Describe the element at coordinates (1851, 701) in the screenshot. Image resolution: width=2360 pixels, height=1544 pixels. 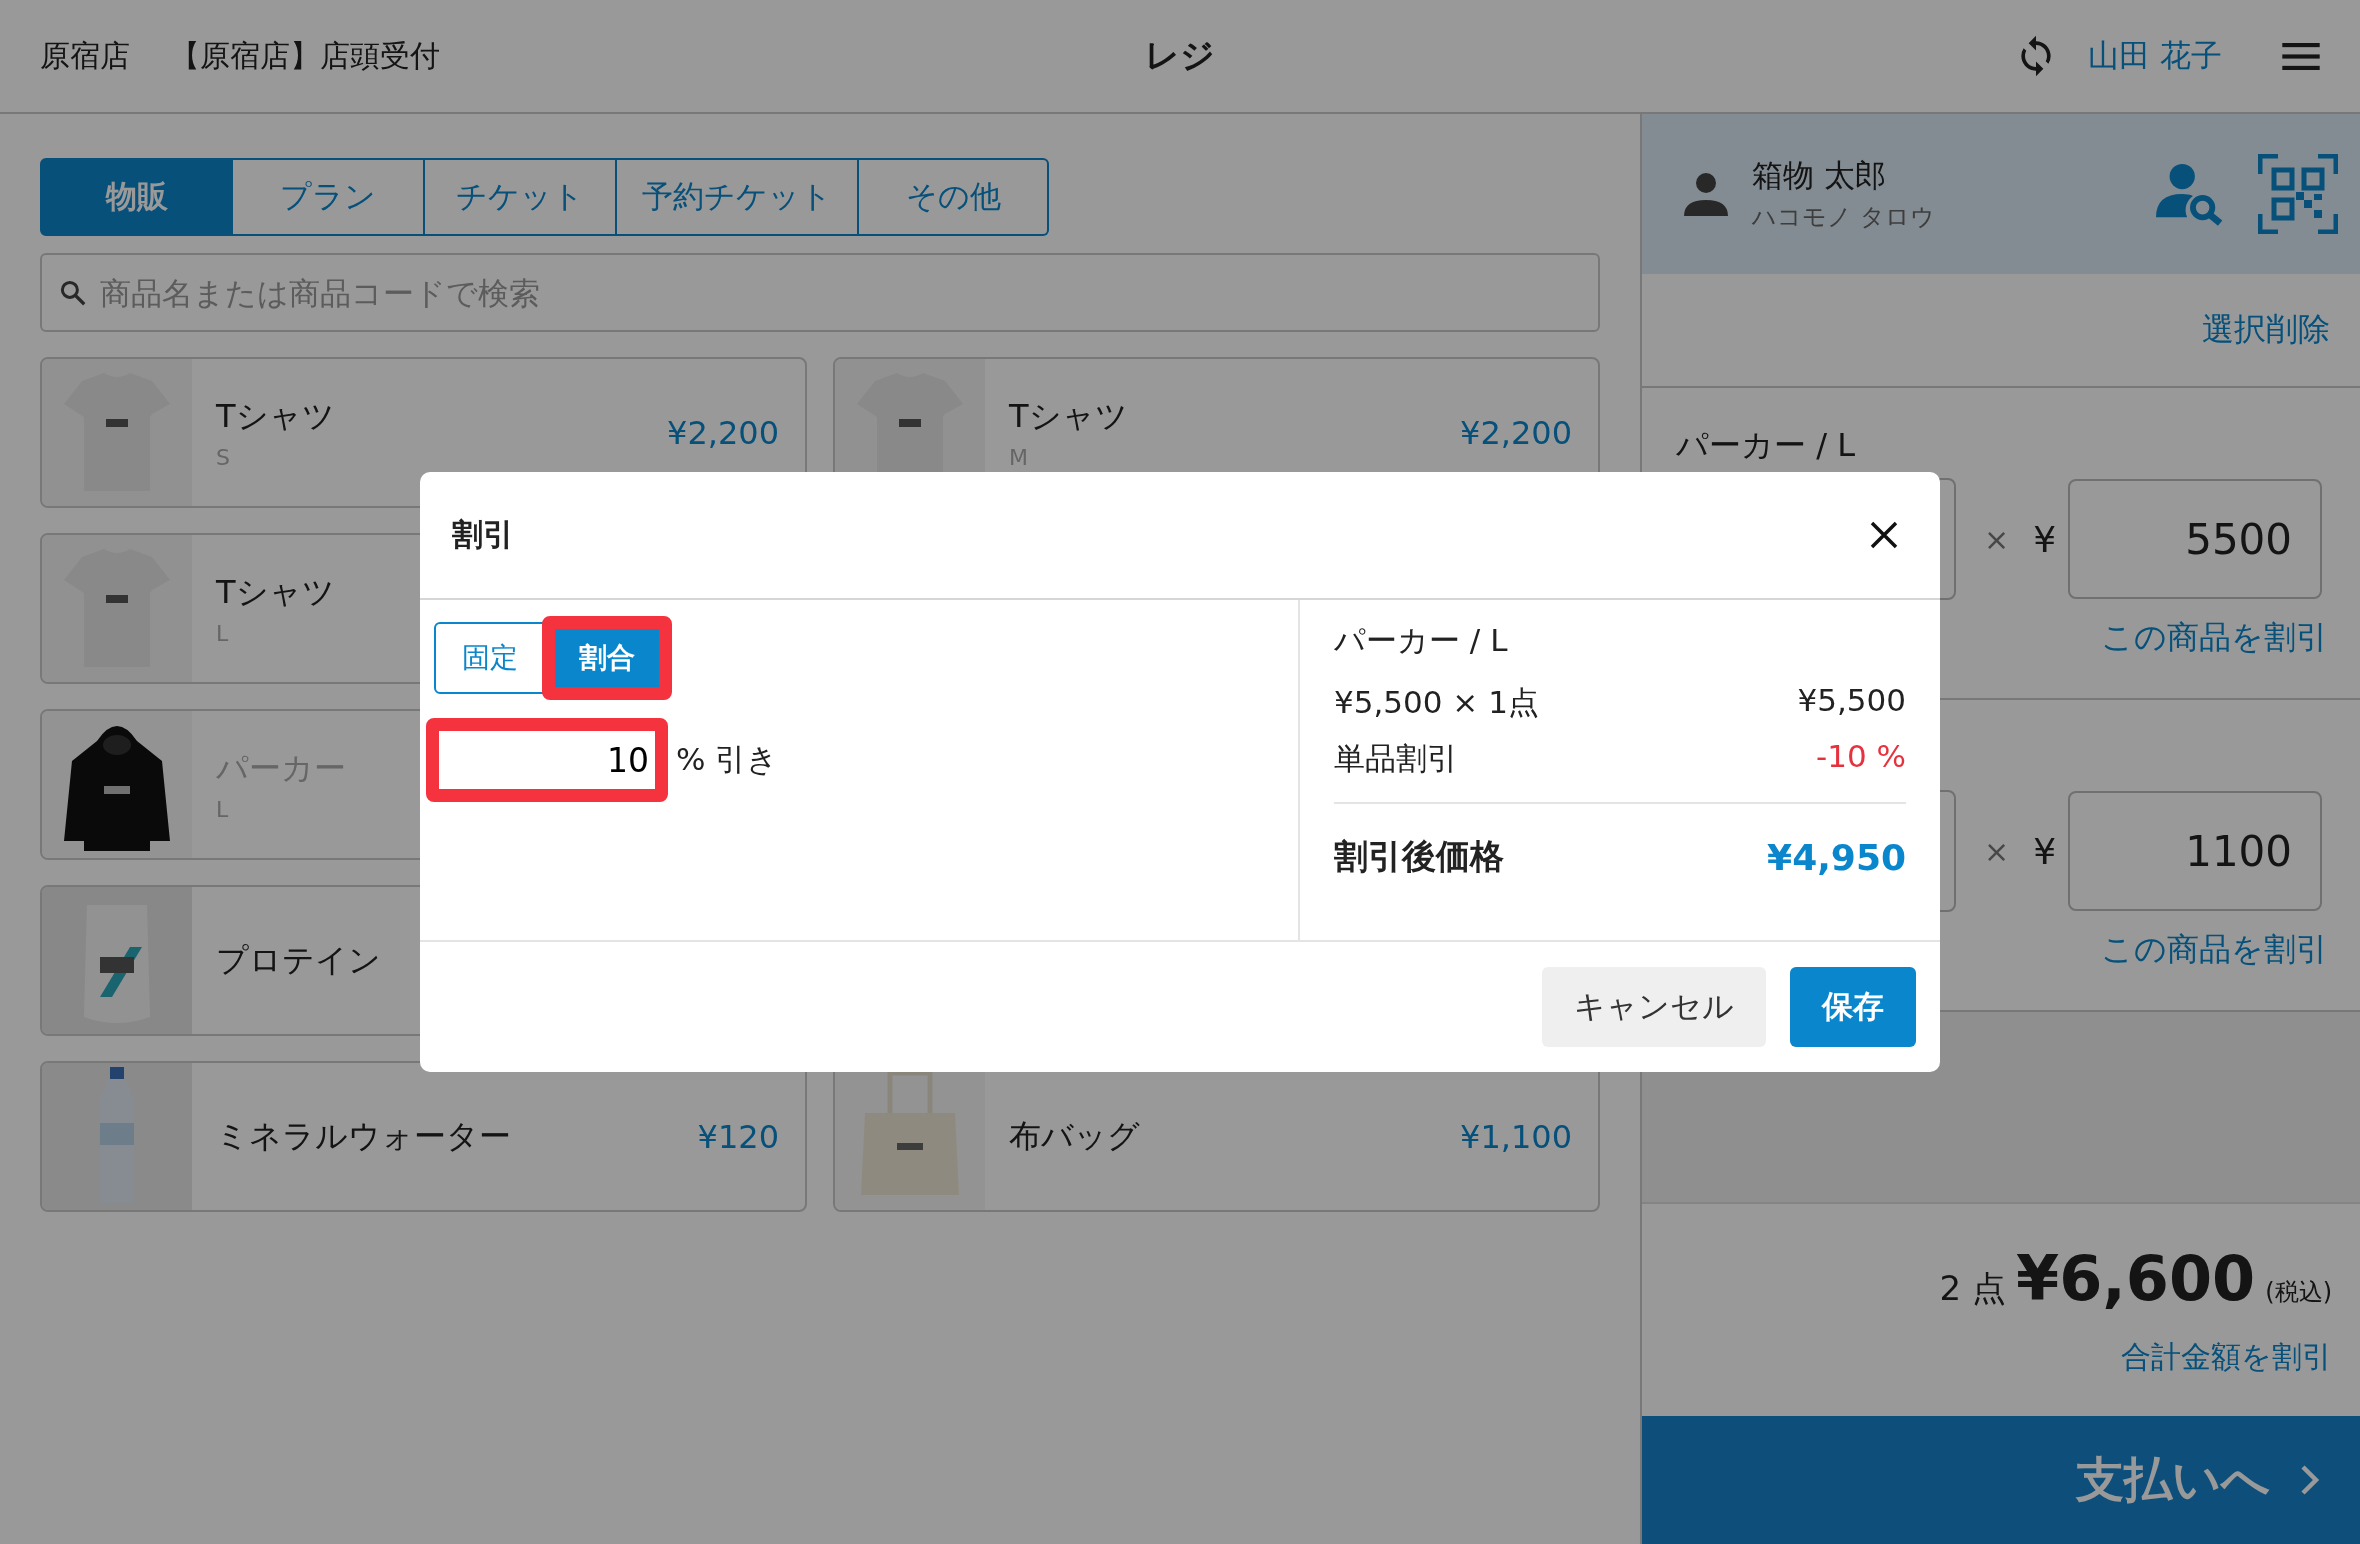
I see `summary-value: ¥5,500` at that location.